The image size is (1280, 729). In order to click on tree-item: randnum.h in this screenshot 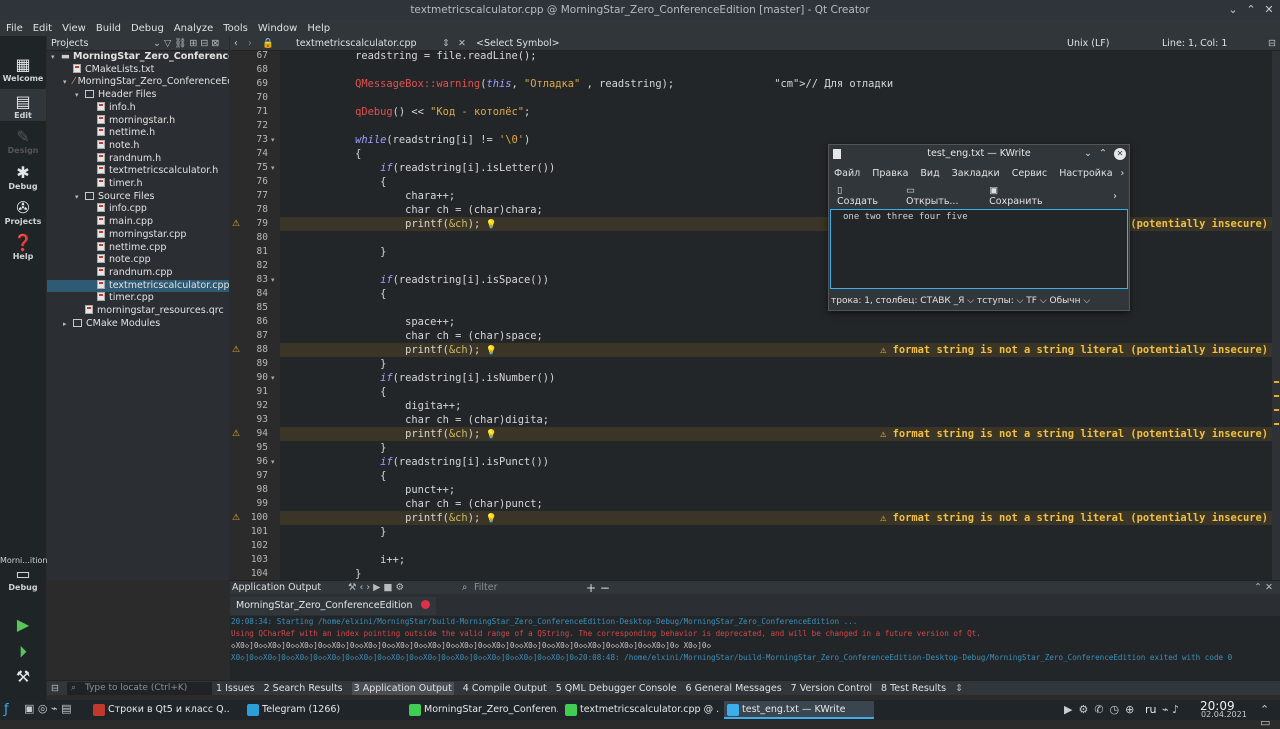, I will do `click(138, 159)`.